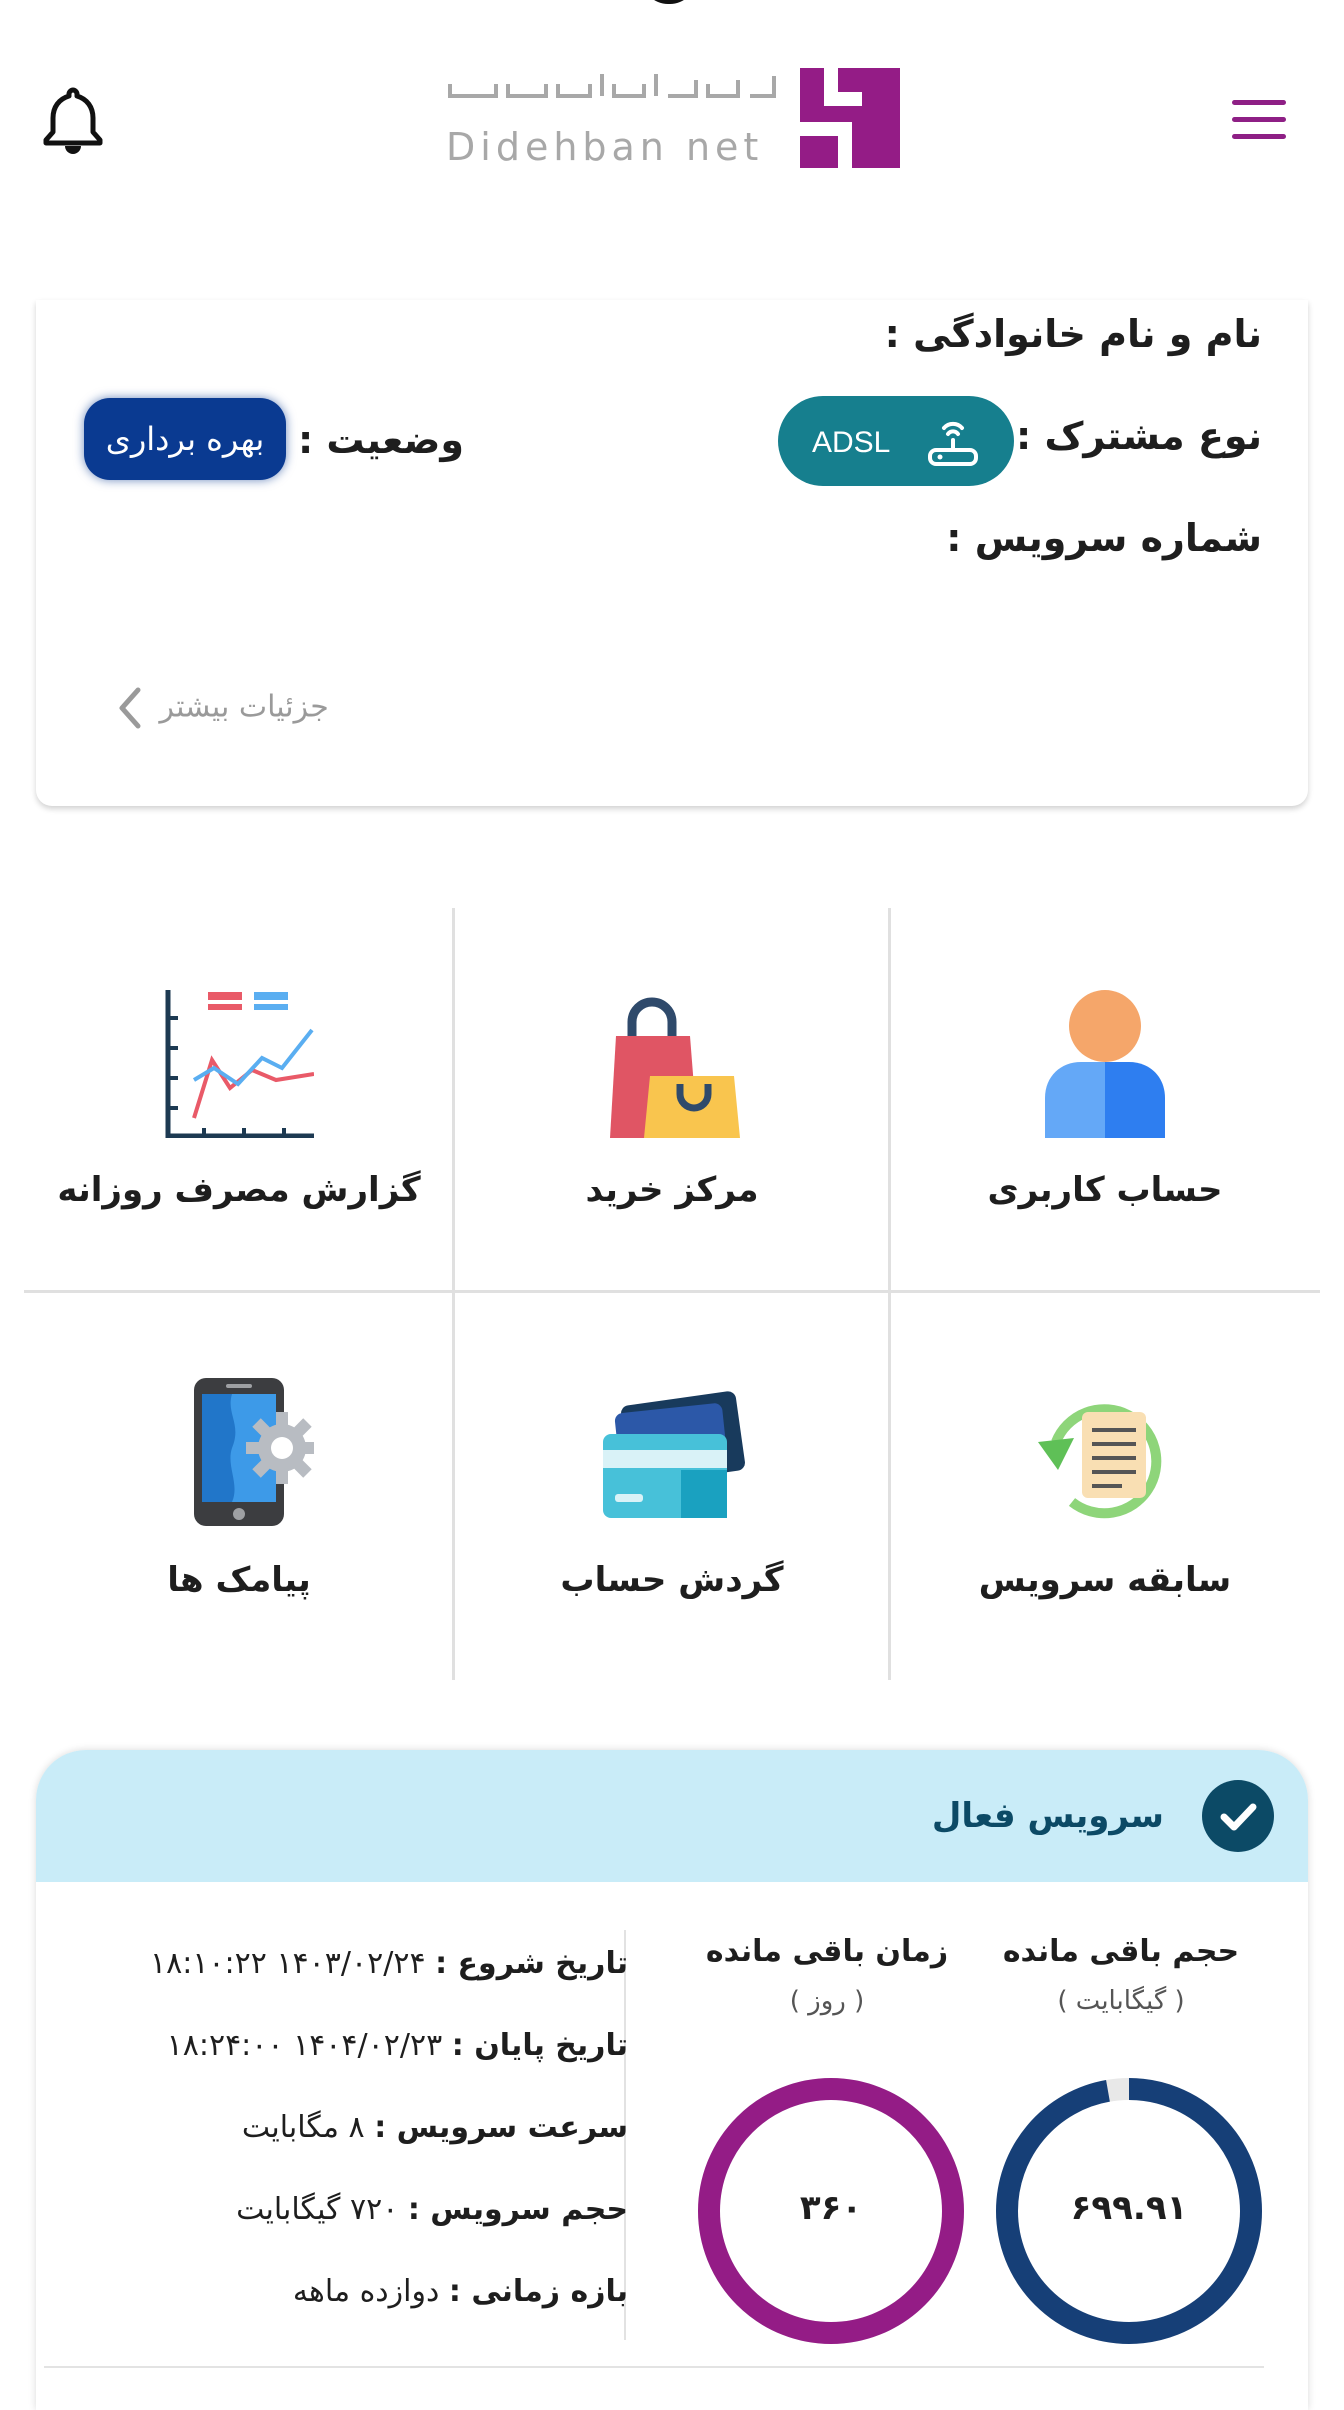  What do you see at coordinates (501, 2127) in the screenshot?
I see `speed-label: سرعت سرویس :` at bounding box center [501, 2127].